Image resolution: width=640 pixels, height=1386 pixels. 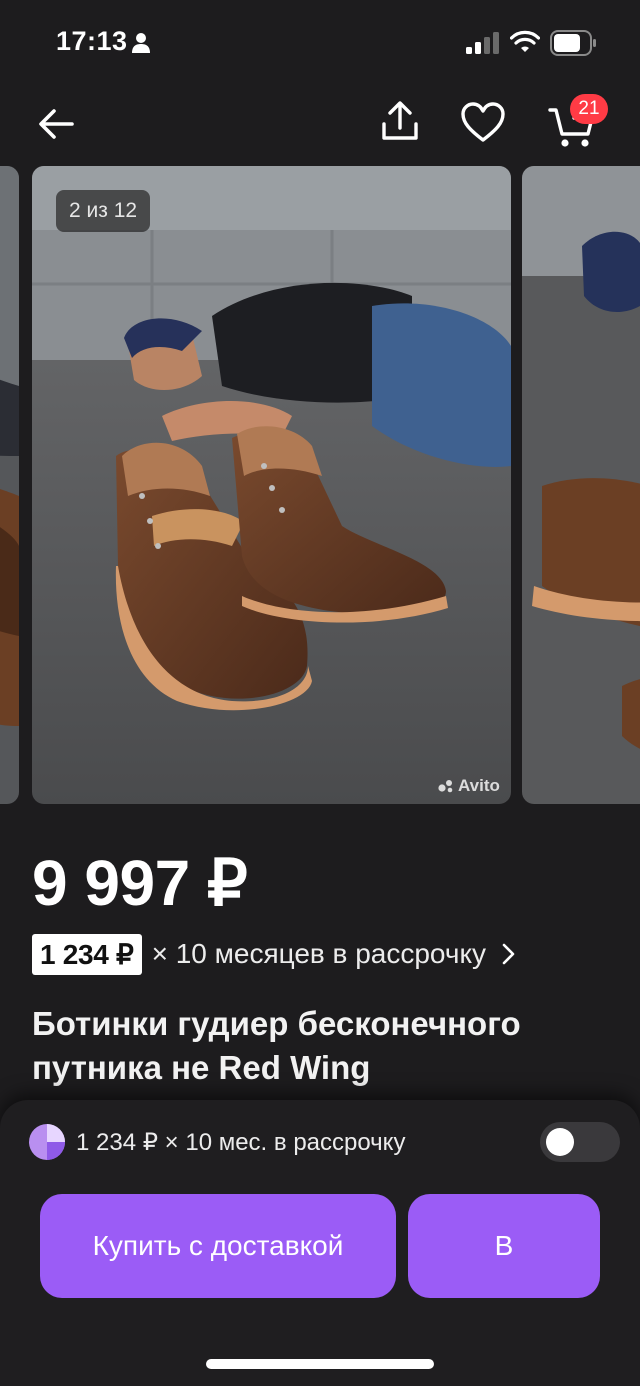 I want to click on buy-with-delivery-button: Купить с доставкой, so click(x=218, y=1246).